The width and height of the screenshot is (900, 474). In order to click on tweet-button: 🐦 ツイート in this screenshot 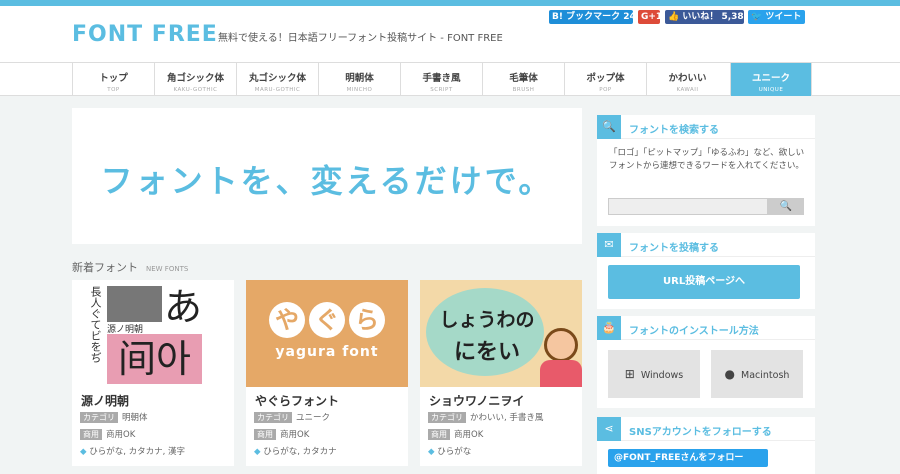, I will do `click(776, 17)`.